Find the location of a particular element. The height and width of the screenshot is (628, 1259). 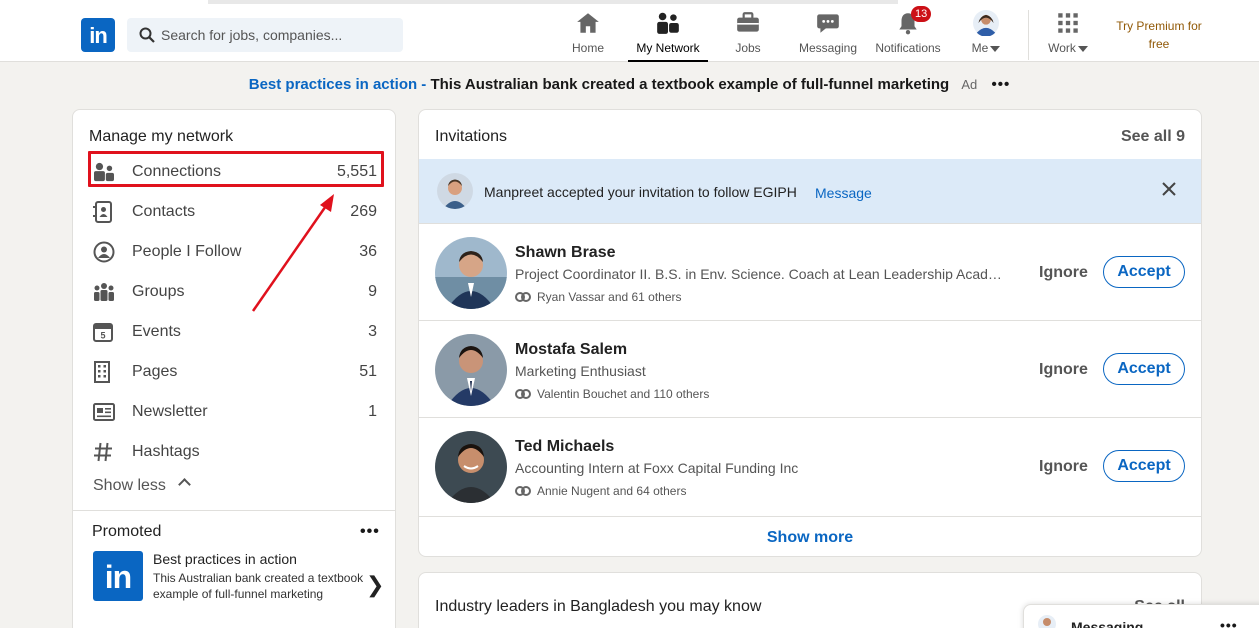

ad-link: Best practices in action - is located at coordinates (338, 84).